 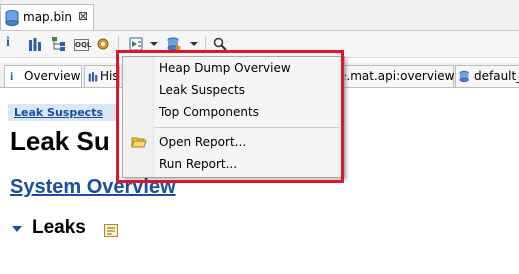 I want to click on menu-icon-gutter, so click(x=138, y=117).